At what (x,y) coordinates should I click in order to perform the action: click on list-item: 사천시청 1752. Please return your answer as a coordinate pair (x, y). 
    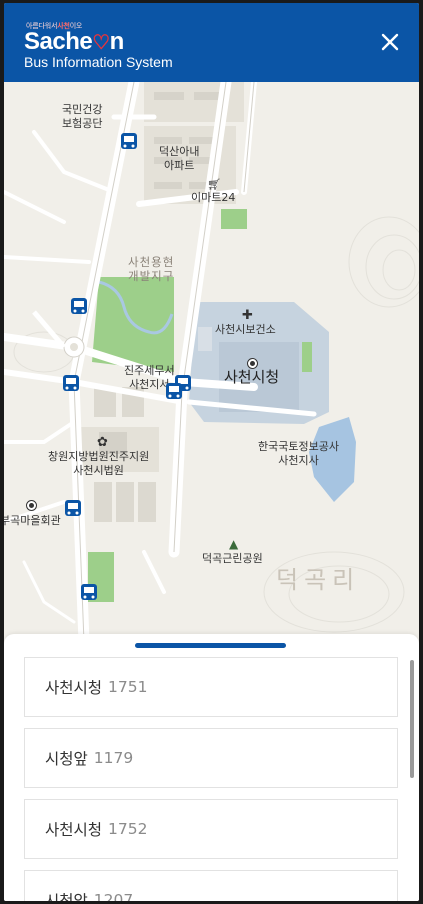
    Looking at the image, I should click on (211, 829).